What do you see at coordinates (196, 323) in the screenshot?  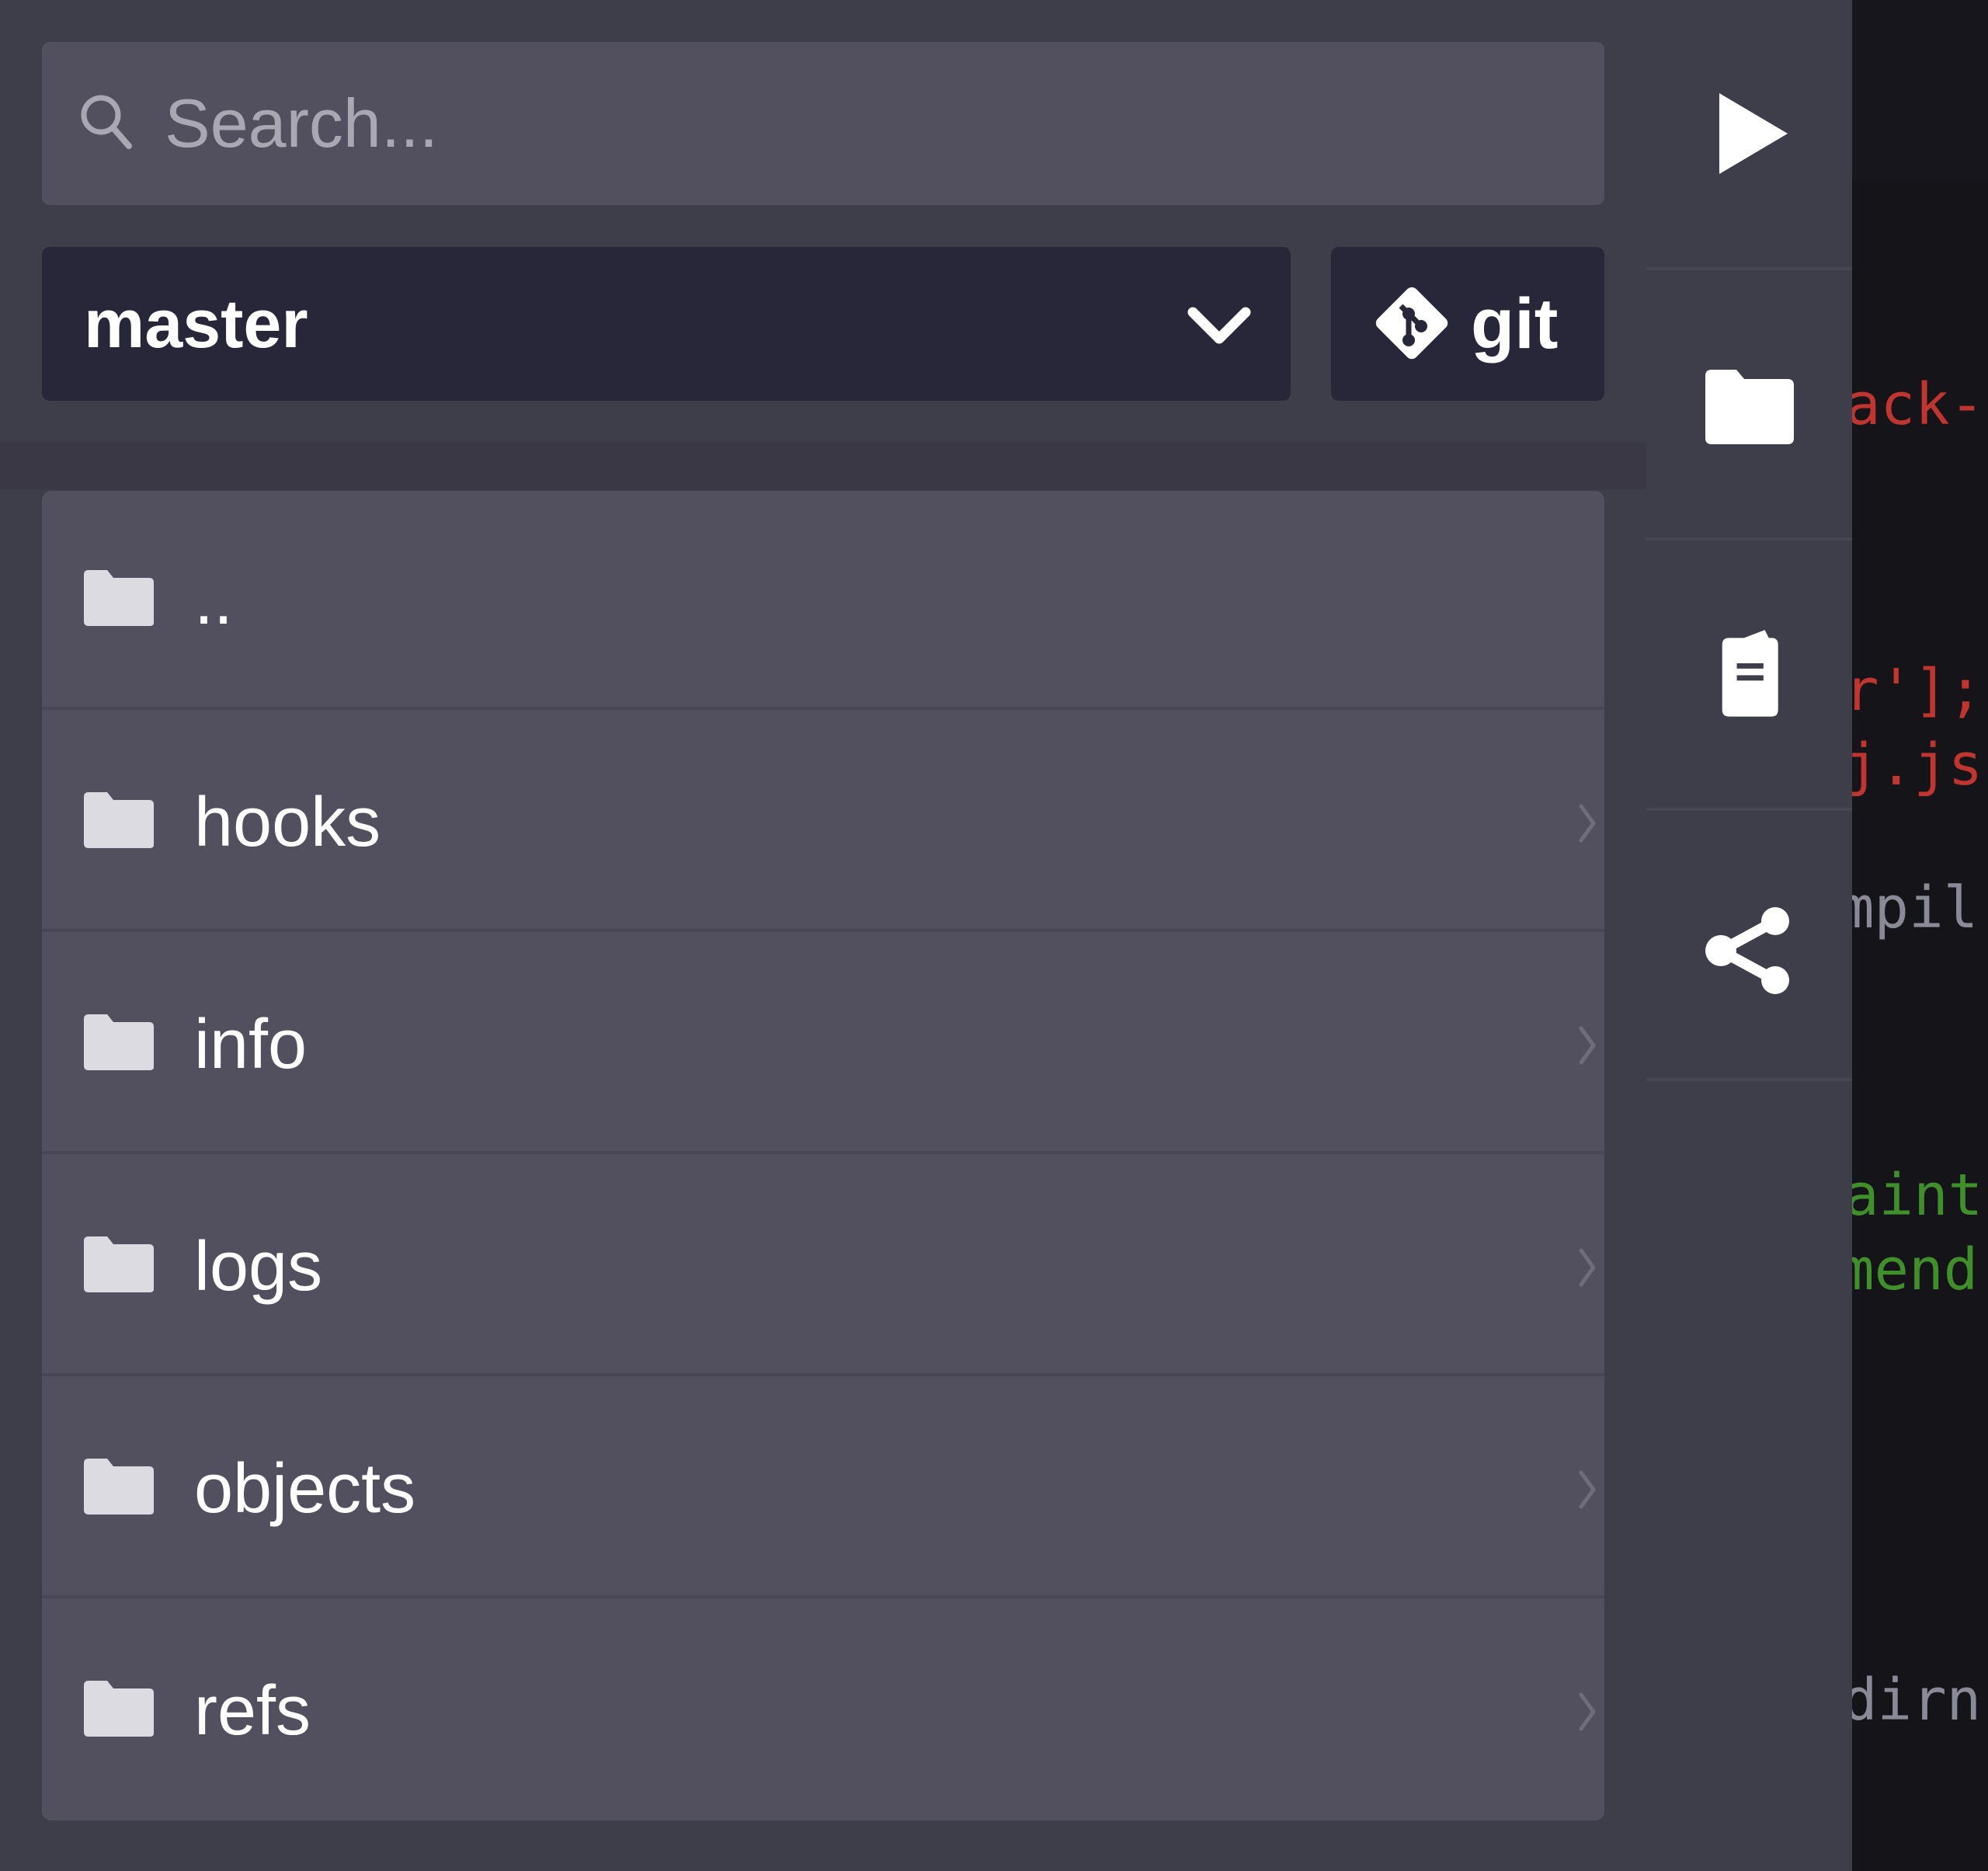 I see `branch-selected-label: master` at bounding box center [196, 323].